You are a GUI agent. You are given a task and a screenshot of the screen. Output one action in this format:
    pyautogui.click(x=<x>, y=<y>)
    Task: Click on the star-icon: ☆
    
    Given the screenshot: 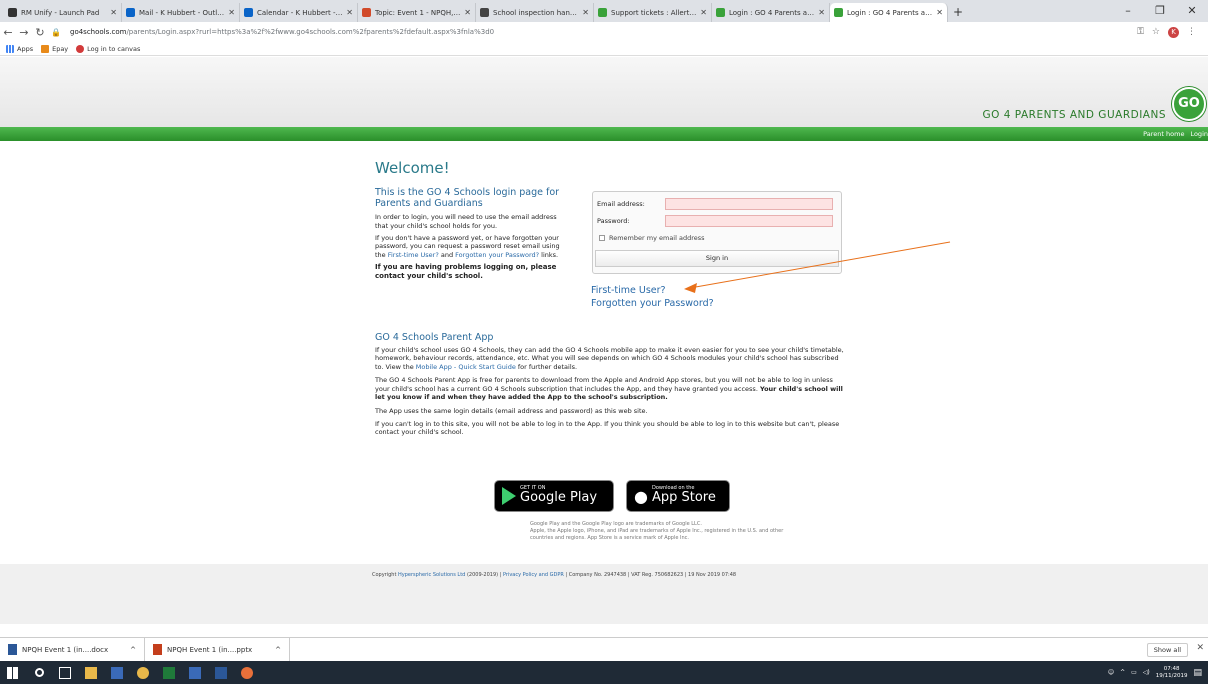 What is the action you would take?
    pyautogui.click(x=1156, y=32)
    